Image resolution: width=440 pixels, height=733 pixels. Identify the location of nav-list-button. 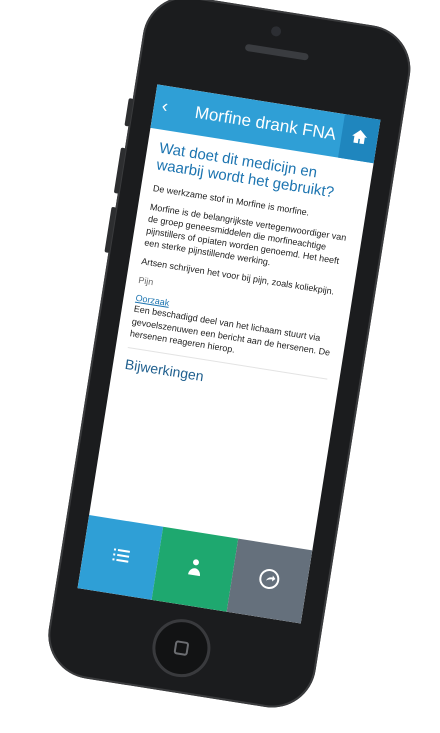
(120, 557).